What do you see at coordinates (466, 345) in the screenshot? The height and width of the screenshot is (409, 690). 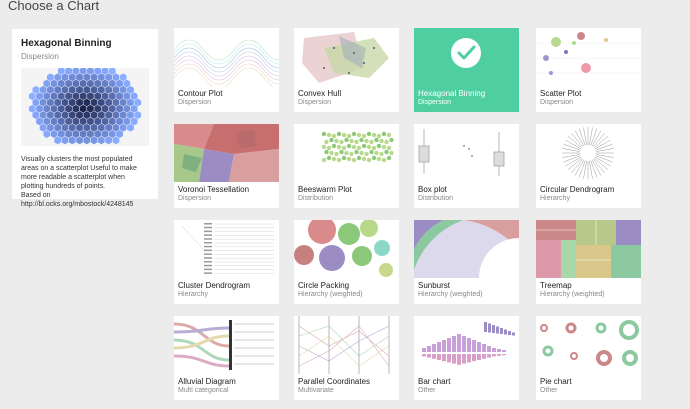 I see `bar-chart-thumbnail` at bounding box center [466, 345].